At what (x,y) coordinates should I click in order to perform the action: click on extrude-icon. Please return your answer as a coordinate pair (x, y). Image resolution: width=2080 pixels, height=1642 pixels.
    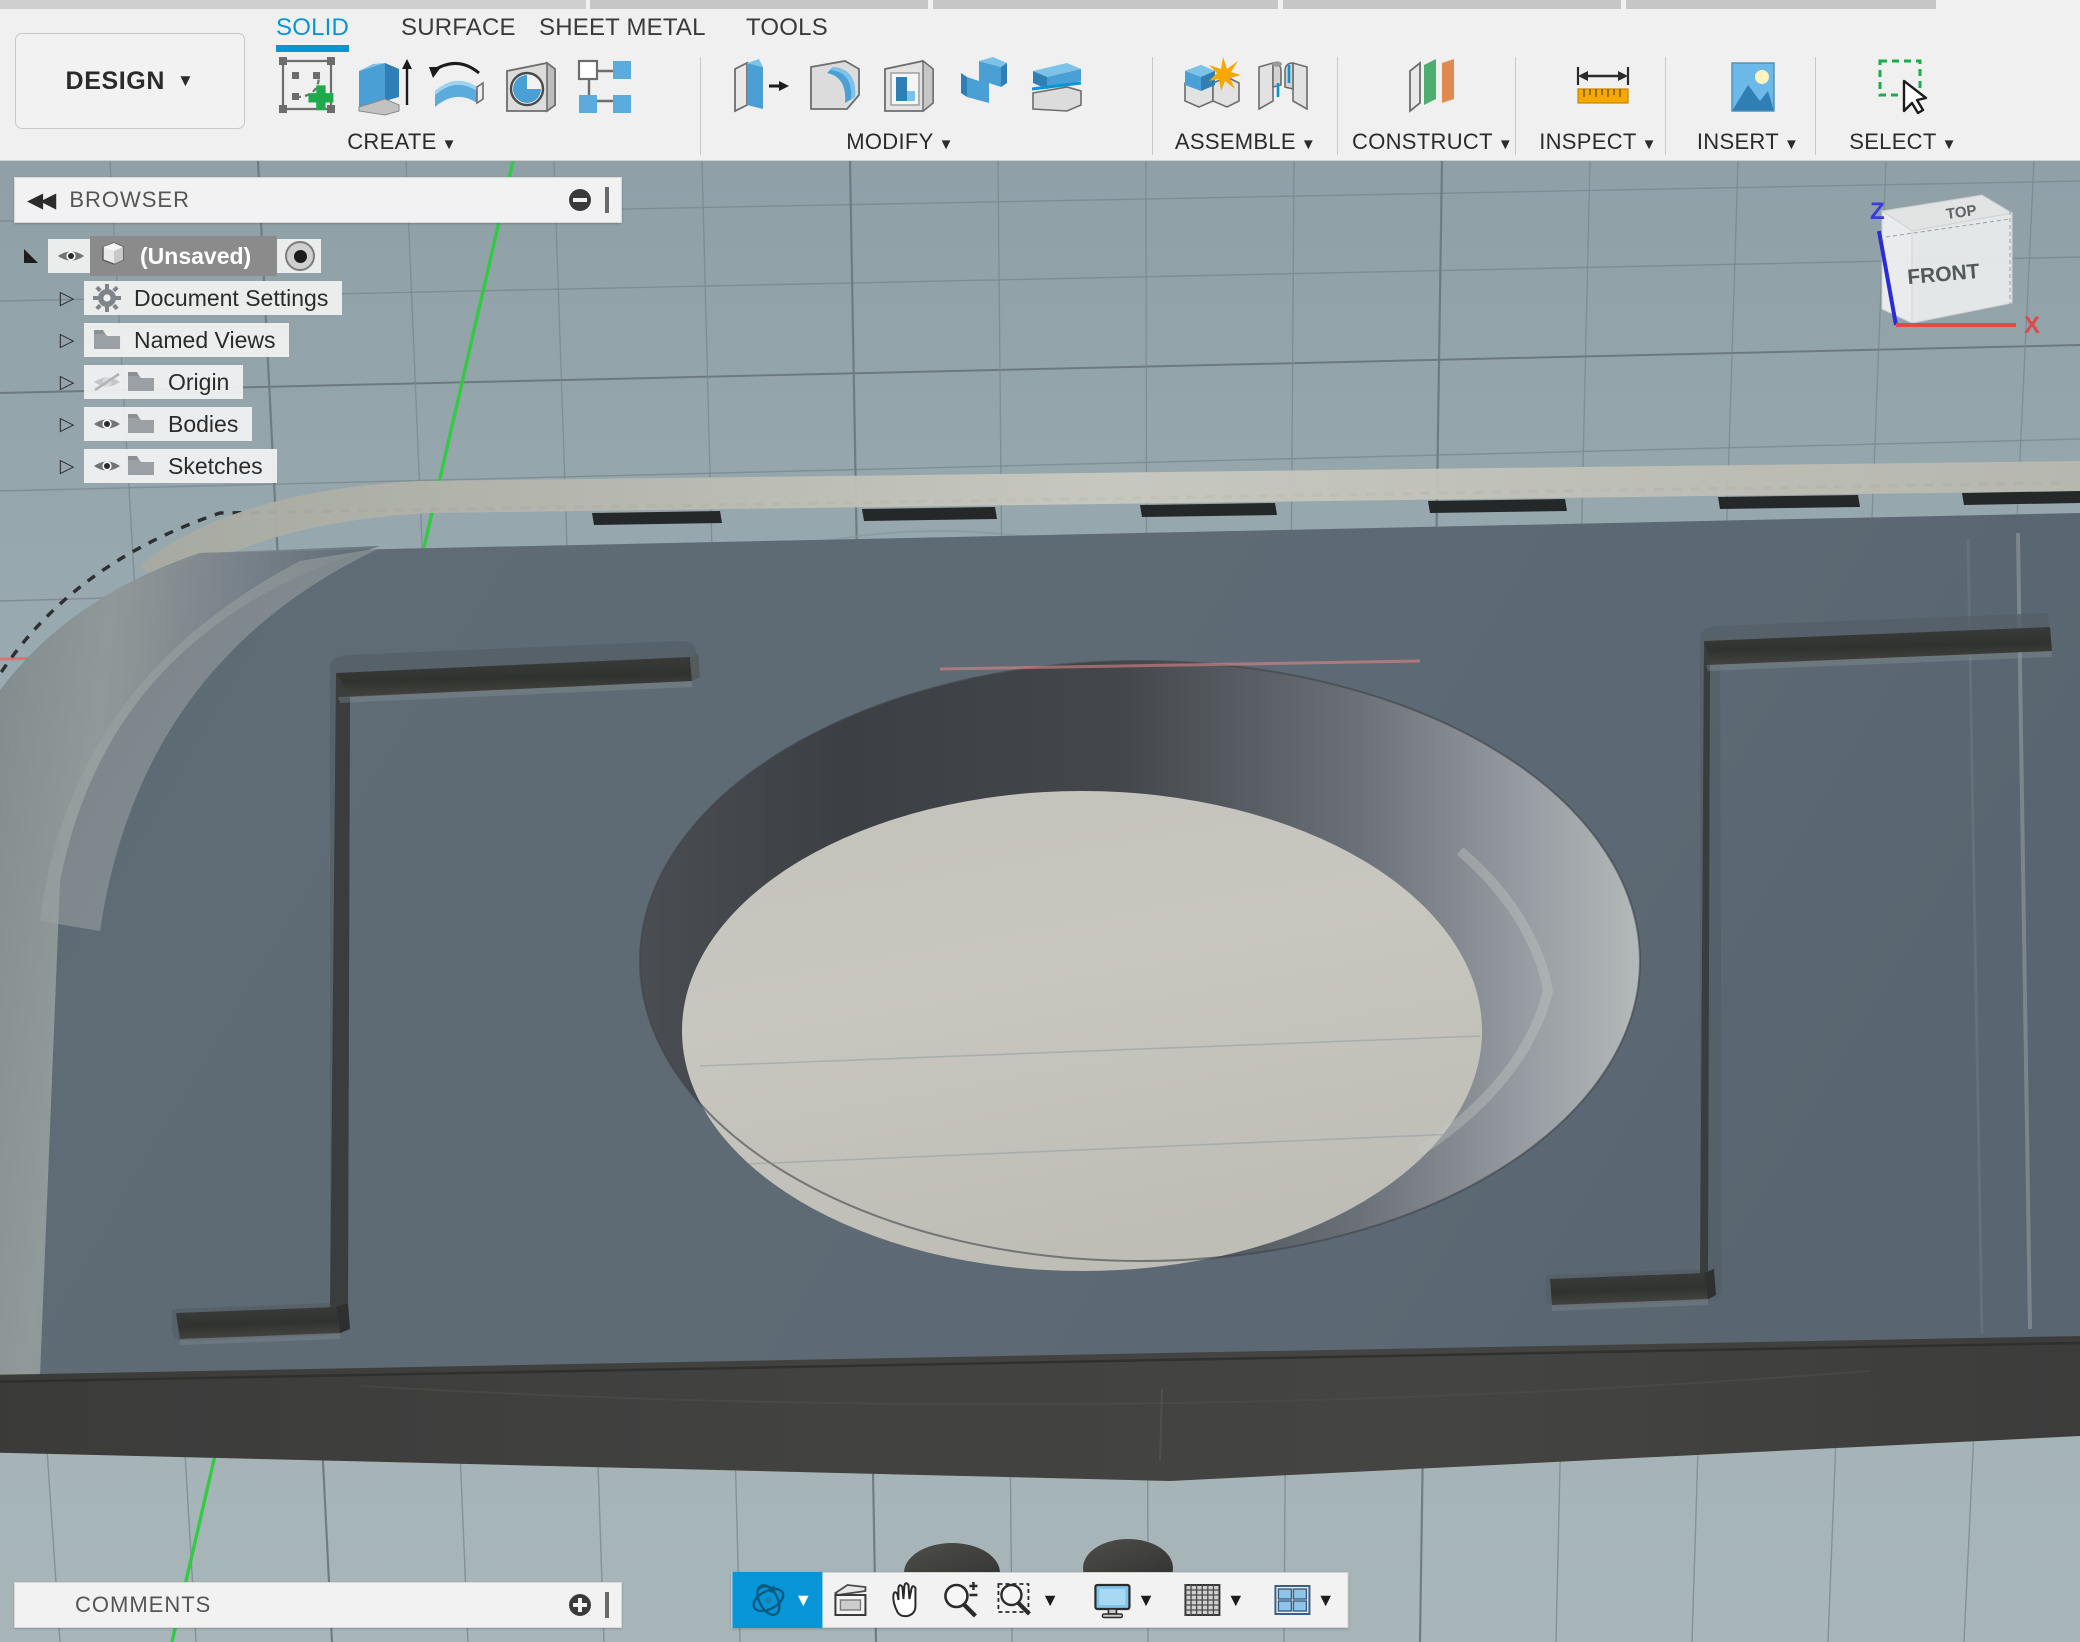
    Looking at the image, I should click on (382, 86).